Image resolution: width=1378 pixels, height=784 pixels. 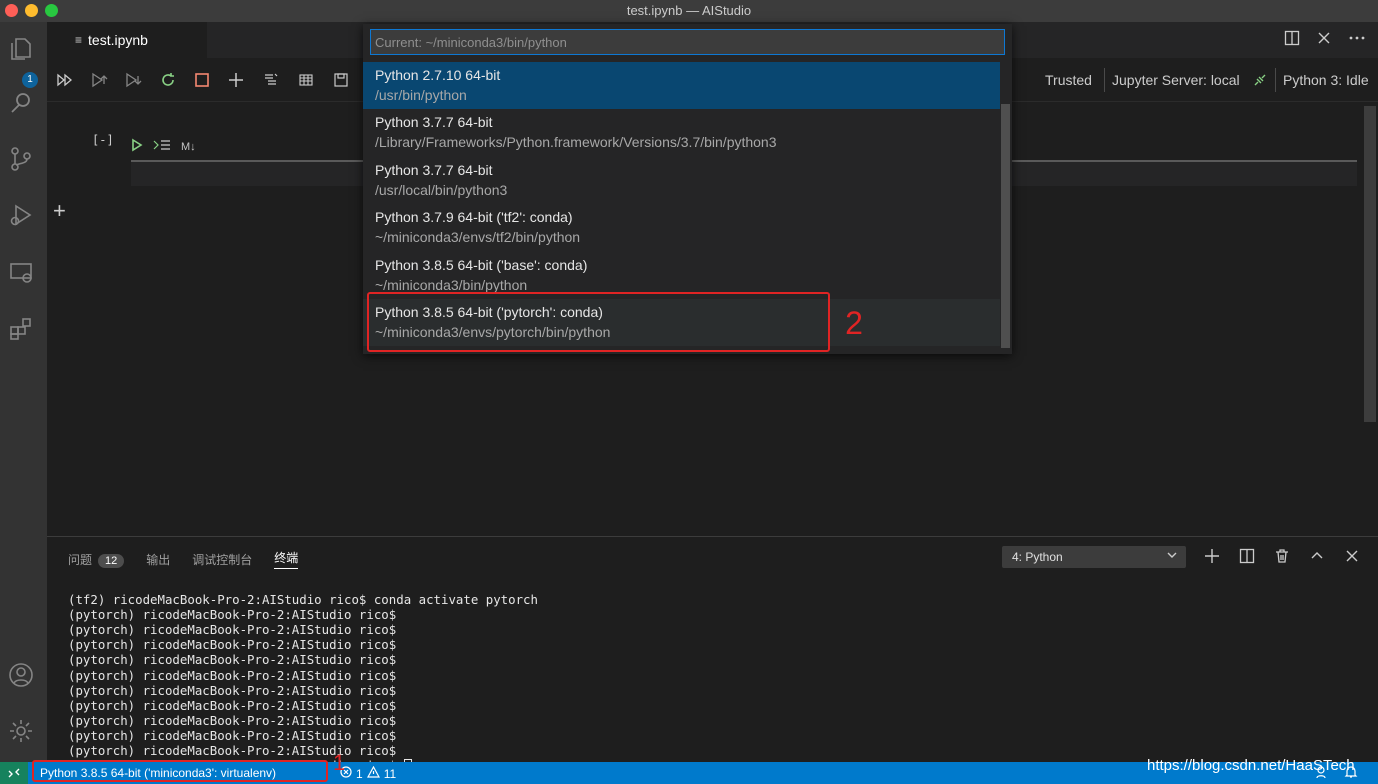 I want to click on option-description: /usr/local/bin/python3, so click(x=441, y=190).